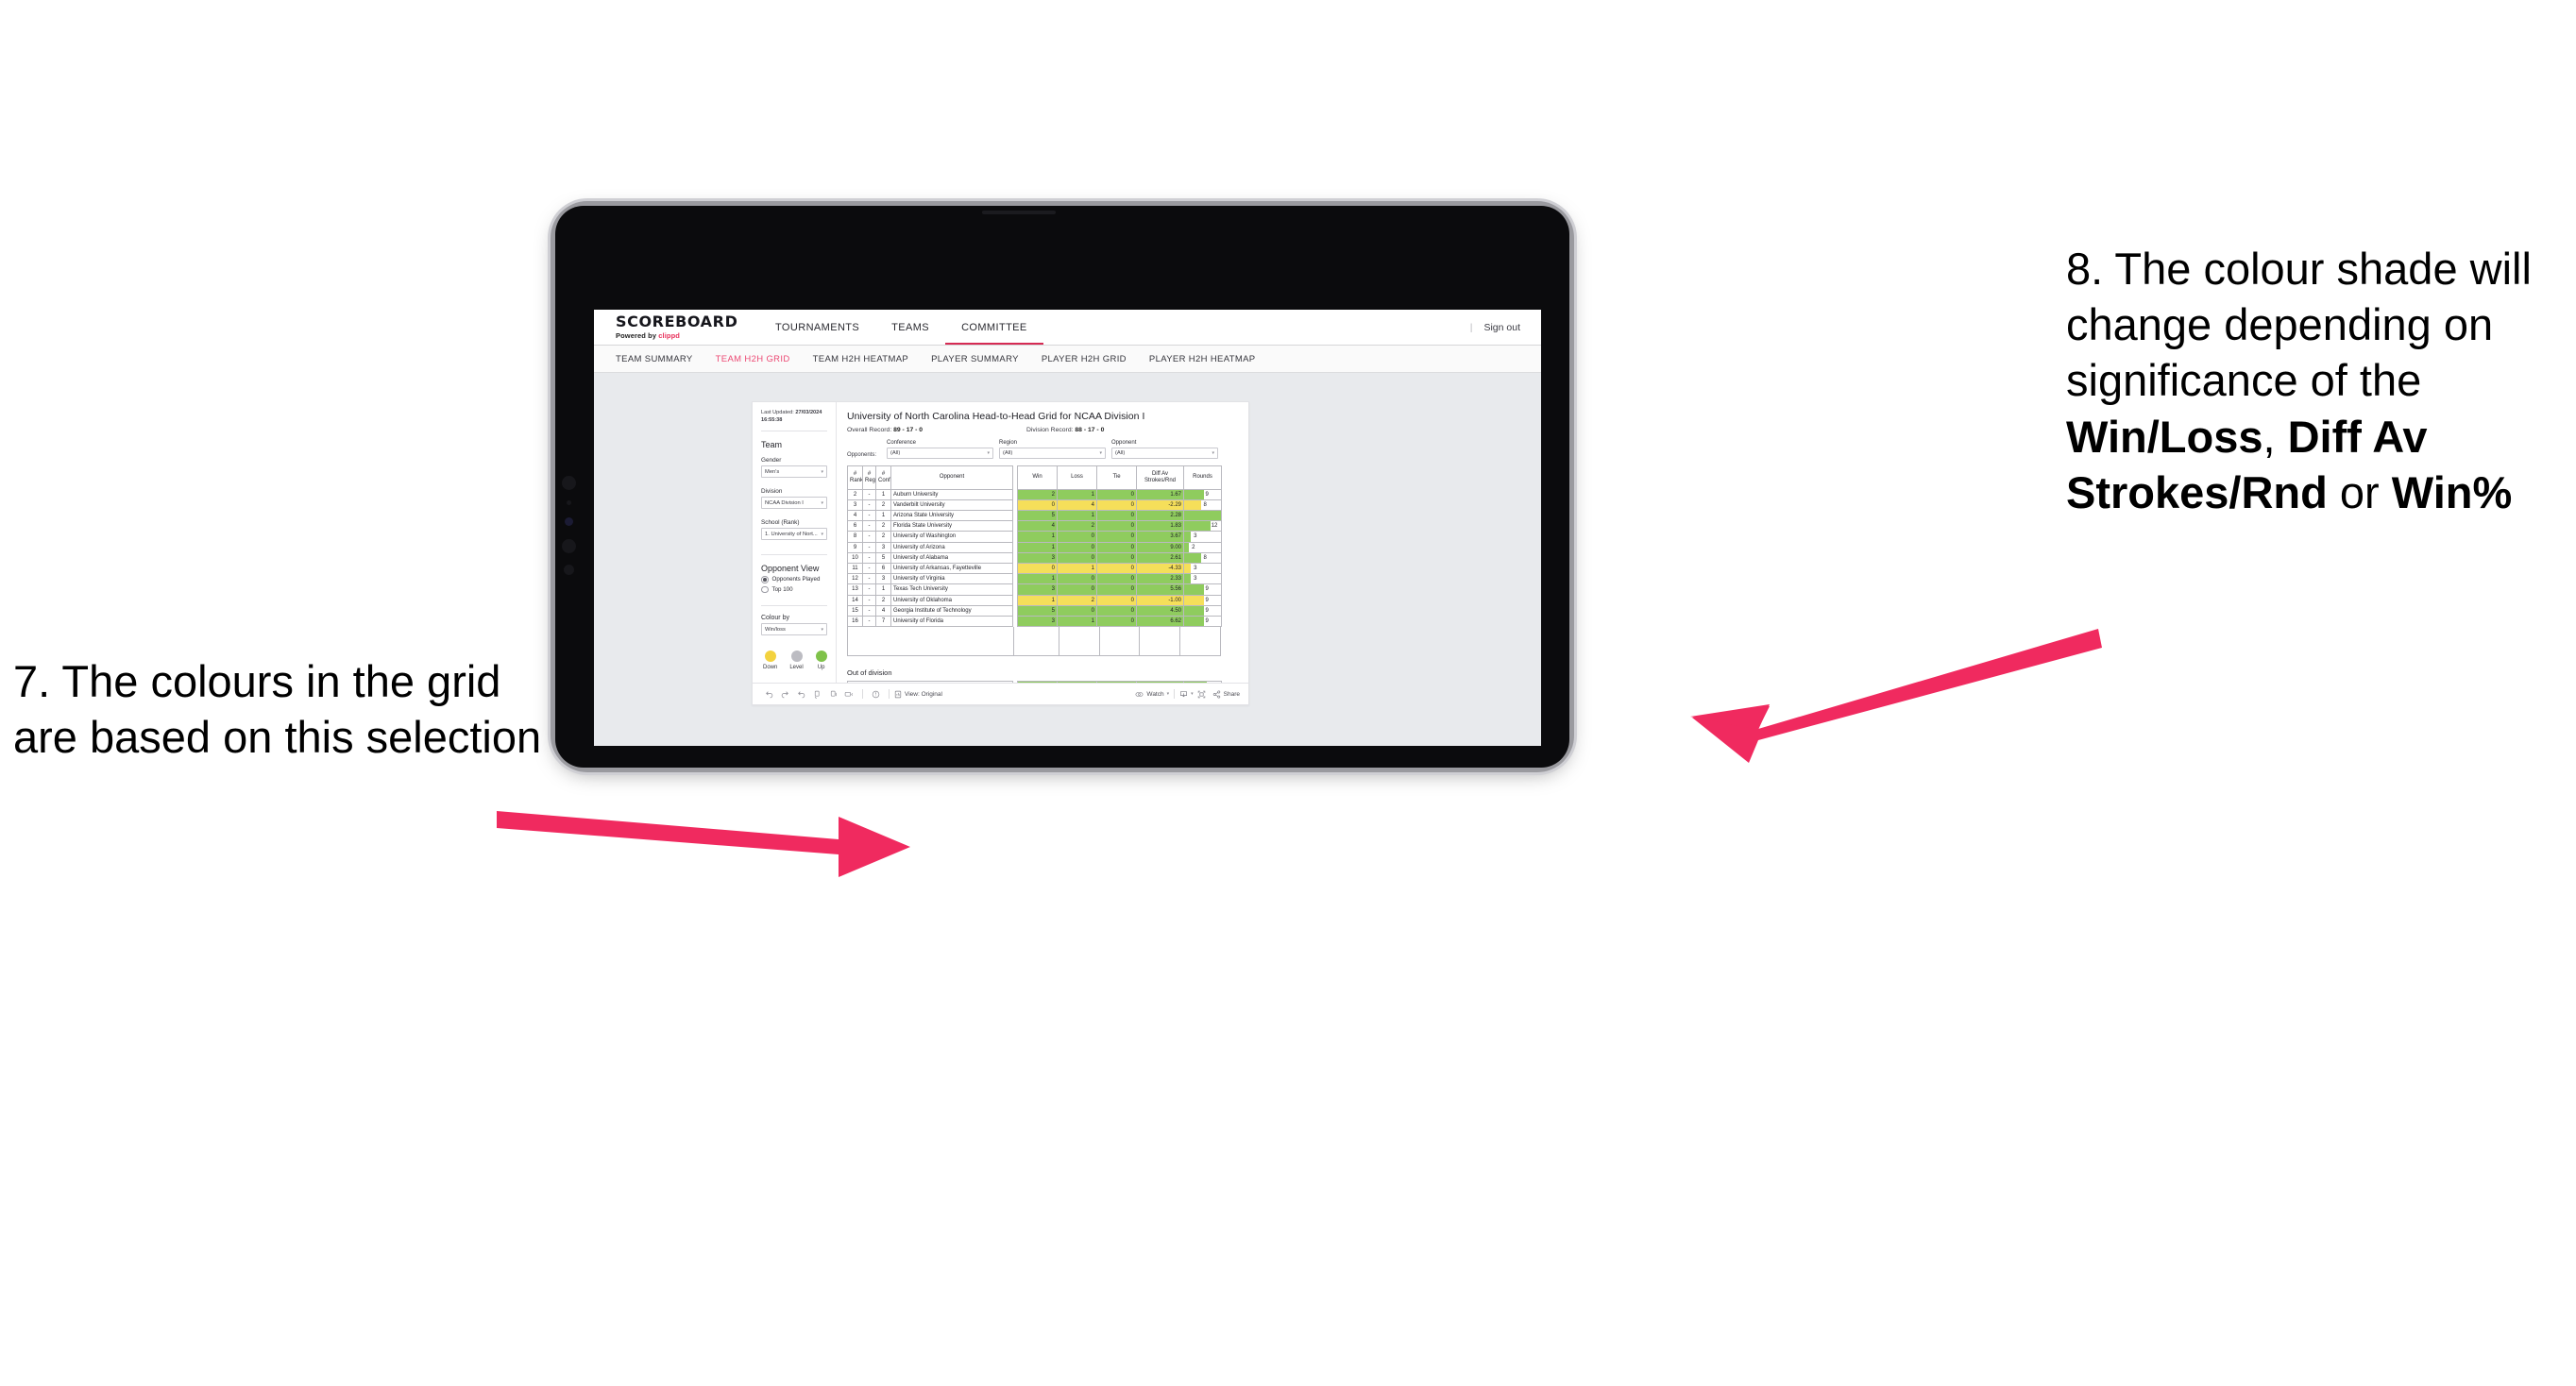 This screenshot has width=2576, height=1386. Describe the element at coordinates (654, 359) in the screenshot. I see `tab-team-summary: TEAM SUMMARY` at that location.